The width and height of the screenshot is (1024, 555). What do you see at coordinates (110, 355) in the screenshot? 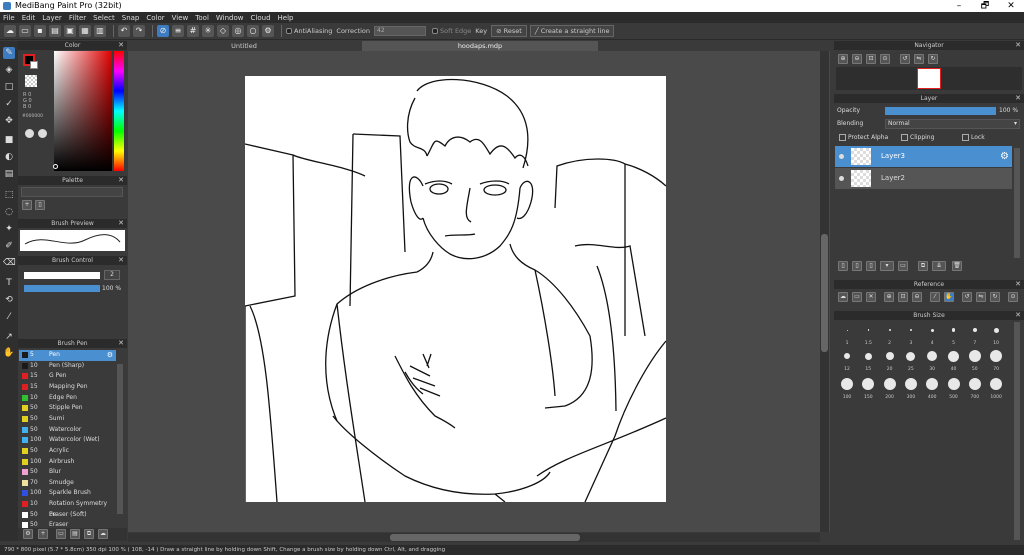
I see `gear-icon: ⚙` at bounding box center [110, 355].